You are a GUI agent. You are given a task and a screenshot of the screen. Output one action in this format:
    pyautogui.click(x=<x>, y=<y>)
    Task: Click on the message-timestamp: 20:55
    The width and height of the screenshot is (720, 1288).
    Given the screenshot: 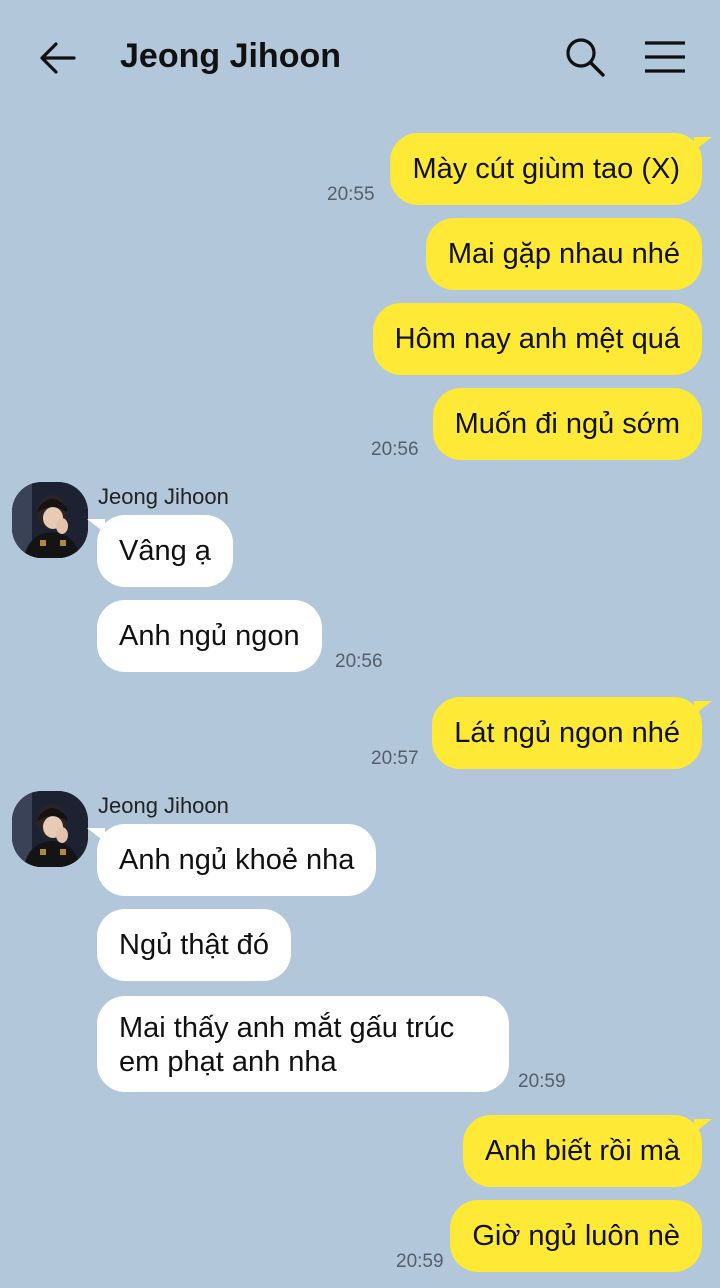 What is the action you would take?
    pyautogui.click(x=351, y=194)
    